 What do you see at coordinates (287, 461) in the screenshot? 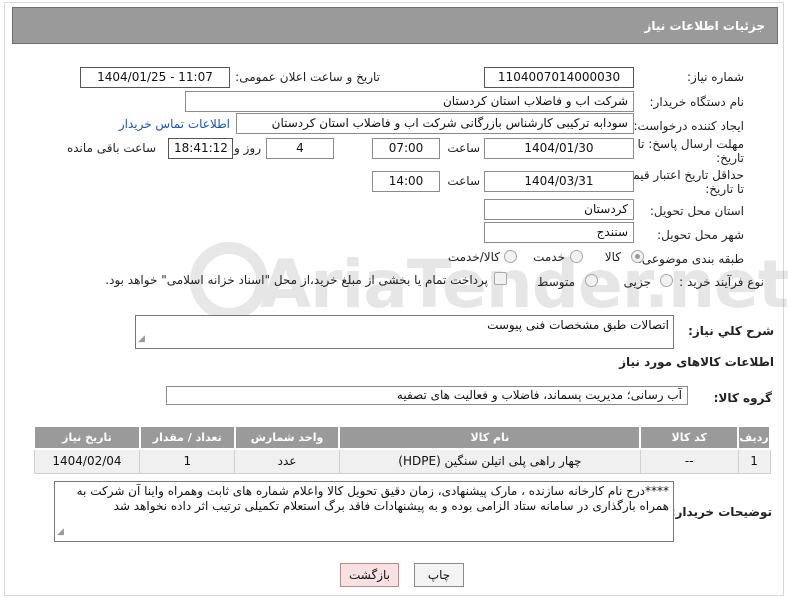
I see `cell-unit: عدد` at bounding box center [287, 461].